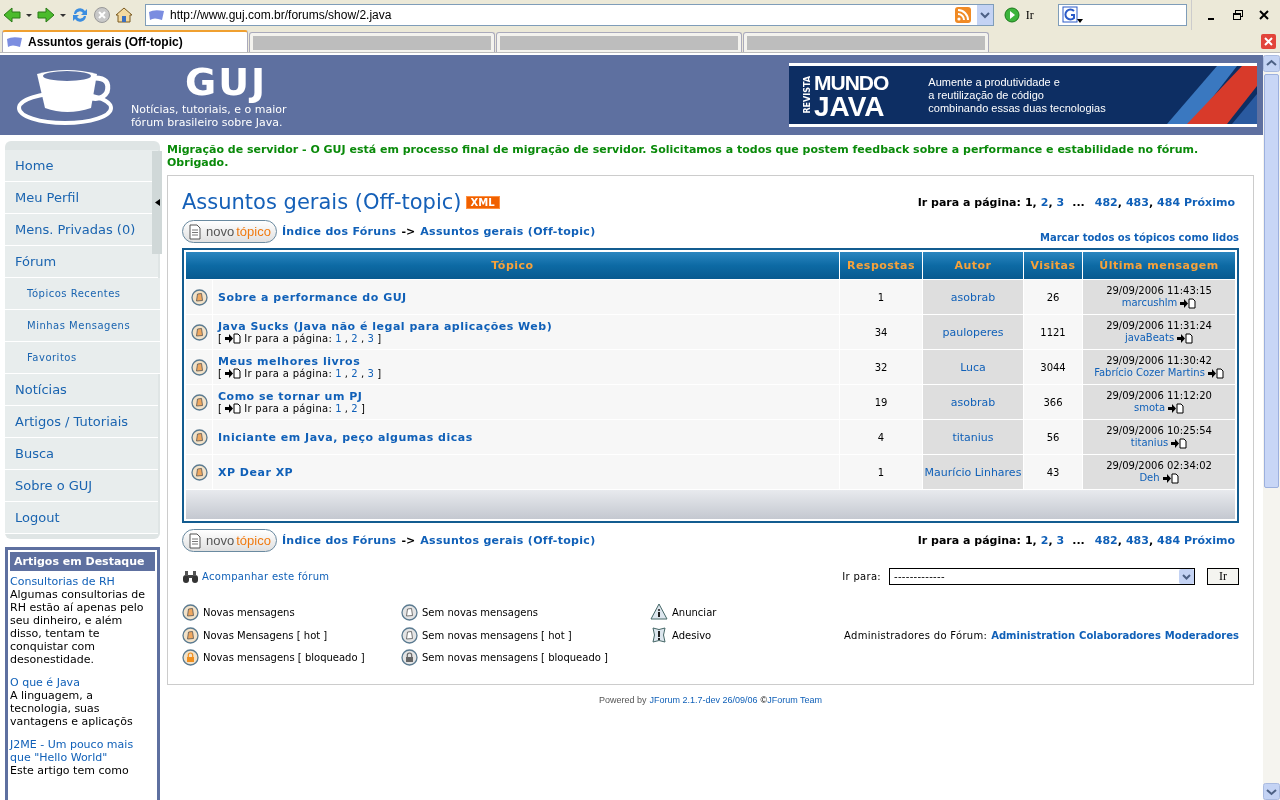  What do you see at coordinates (289, 361) in the screenshot?
I see `topic-link: Meus melhores livros` at bounding box center [289, 361].